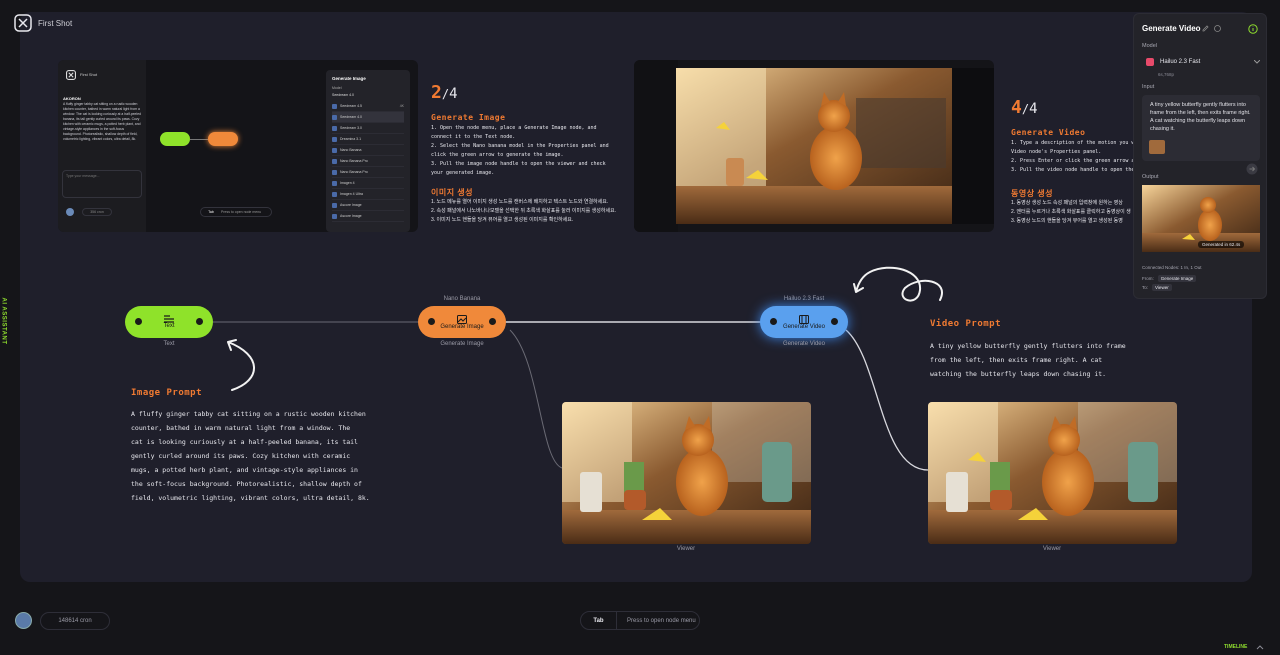 Image resolution: width=1280 pixels, height=655 pixels. What do you see at coordinates (1177, 278) in the screenshot?
I see `from-node-chip: Generate Image` at bounding box center [1177, 278].